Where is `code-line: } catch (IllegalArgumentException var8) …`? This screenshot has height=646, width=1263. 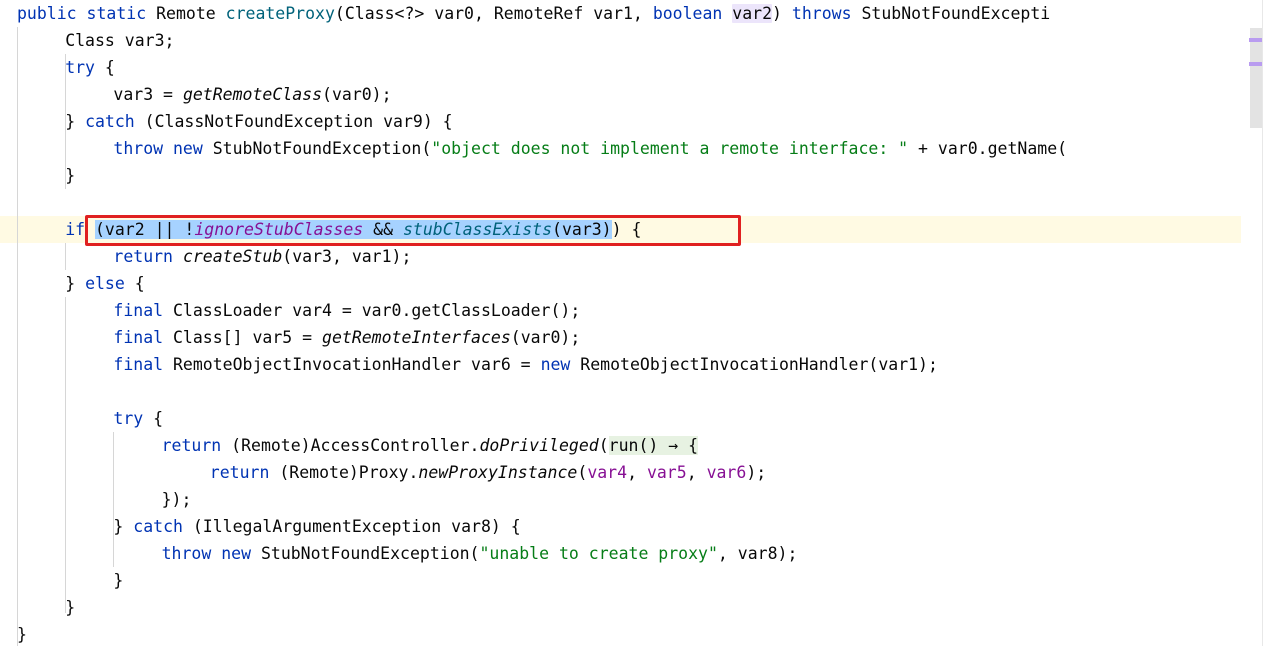 code-line: } catch (IllegalArgumentException var8) … is located at coordinates (316, 526).